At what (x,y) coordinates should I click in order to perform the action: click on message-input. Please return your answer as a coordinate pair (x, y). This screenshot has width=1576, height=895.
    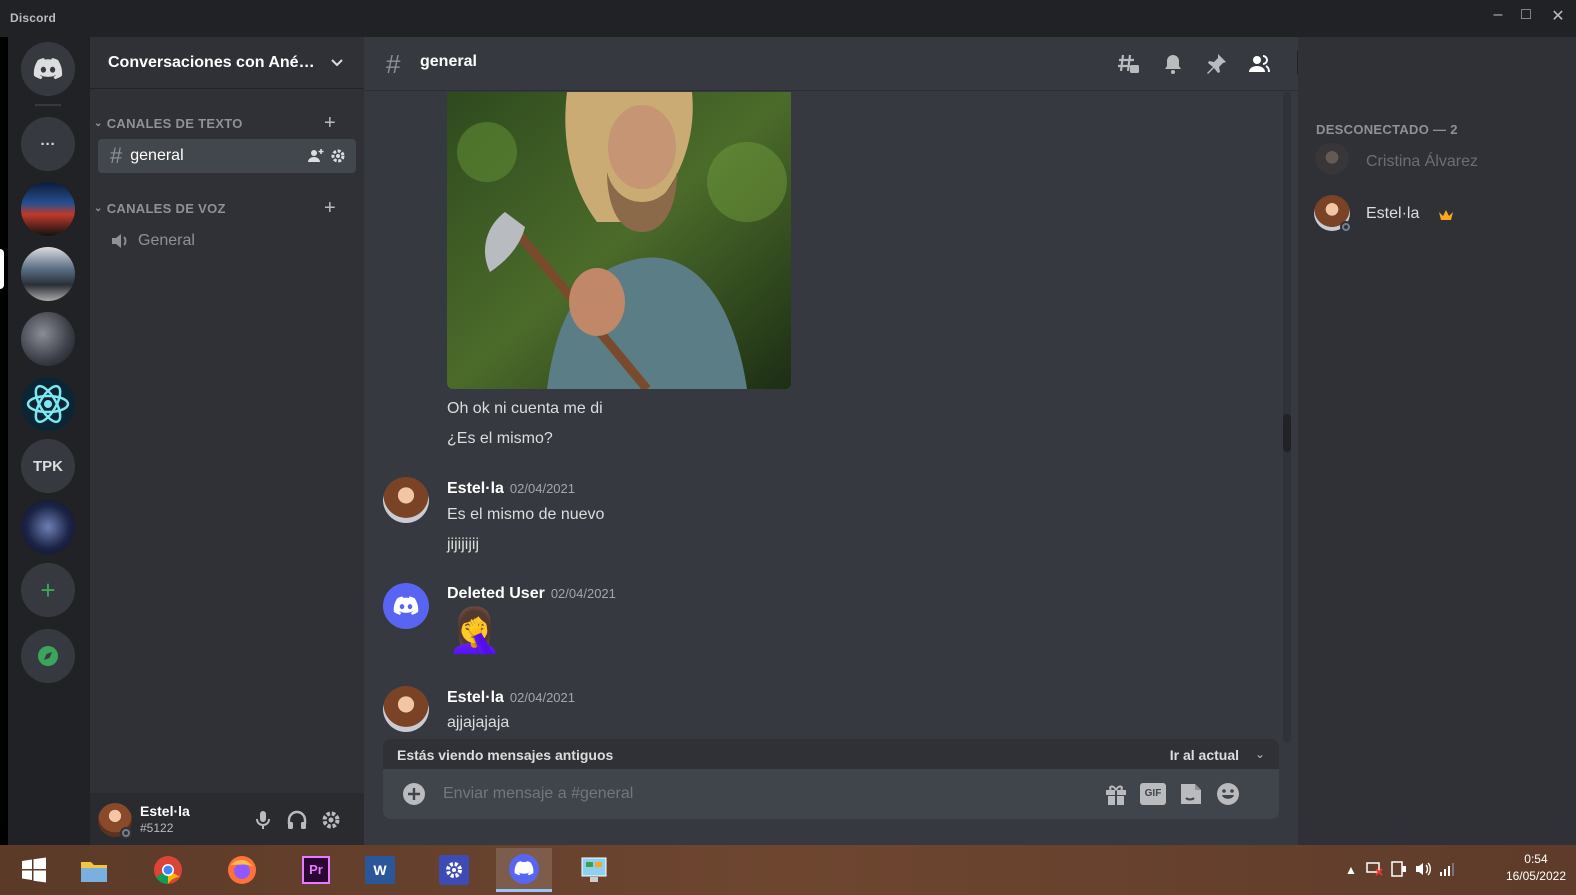
    Looking at the image, I should click on (753, 794).